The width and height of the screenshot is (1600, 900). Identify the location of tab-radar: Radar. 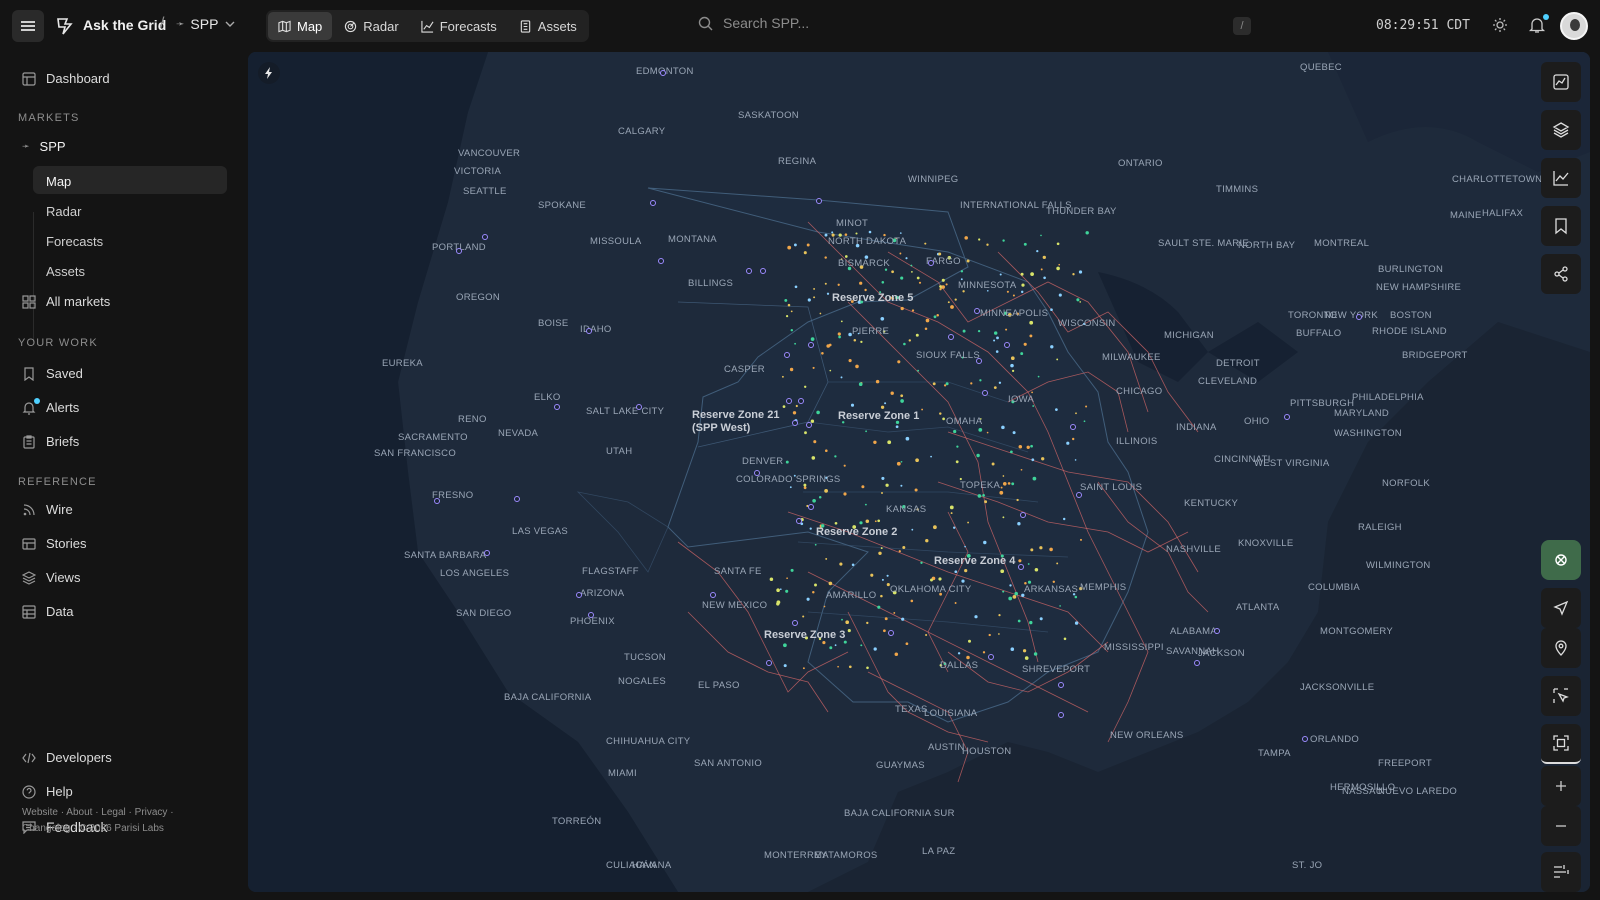
(371, 26).